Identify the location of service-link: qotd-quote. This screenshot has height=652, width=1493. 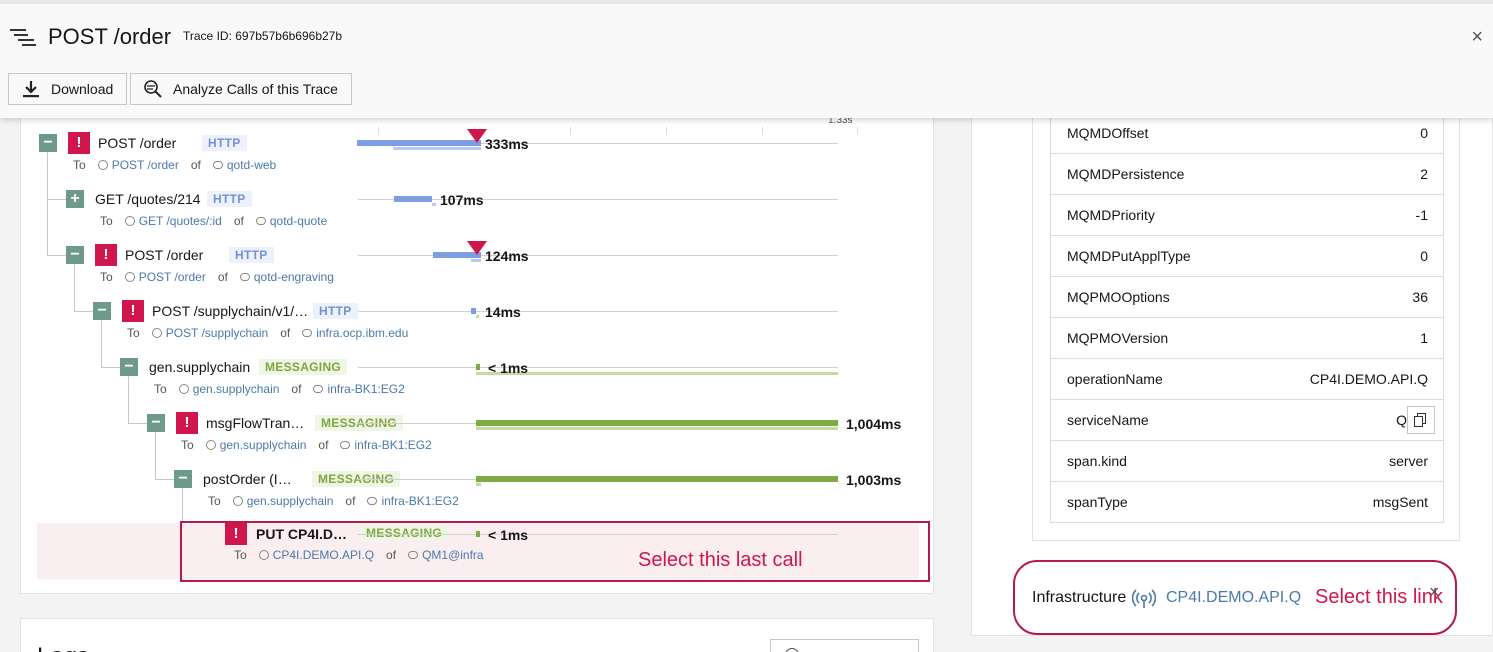
(298, 221).